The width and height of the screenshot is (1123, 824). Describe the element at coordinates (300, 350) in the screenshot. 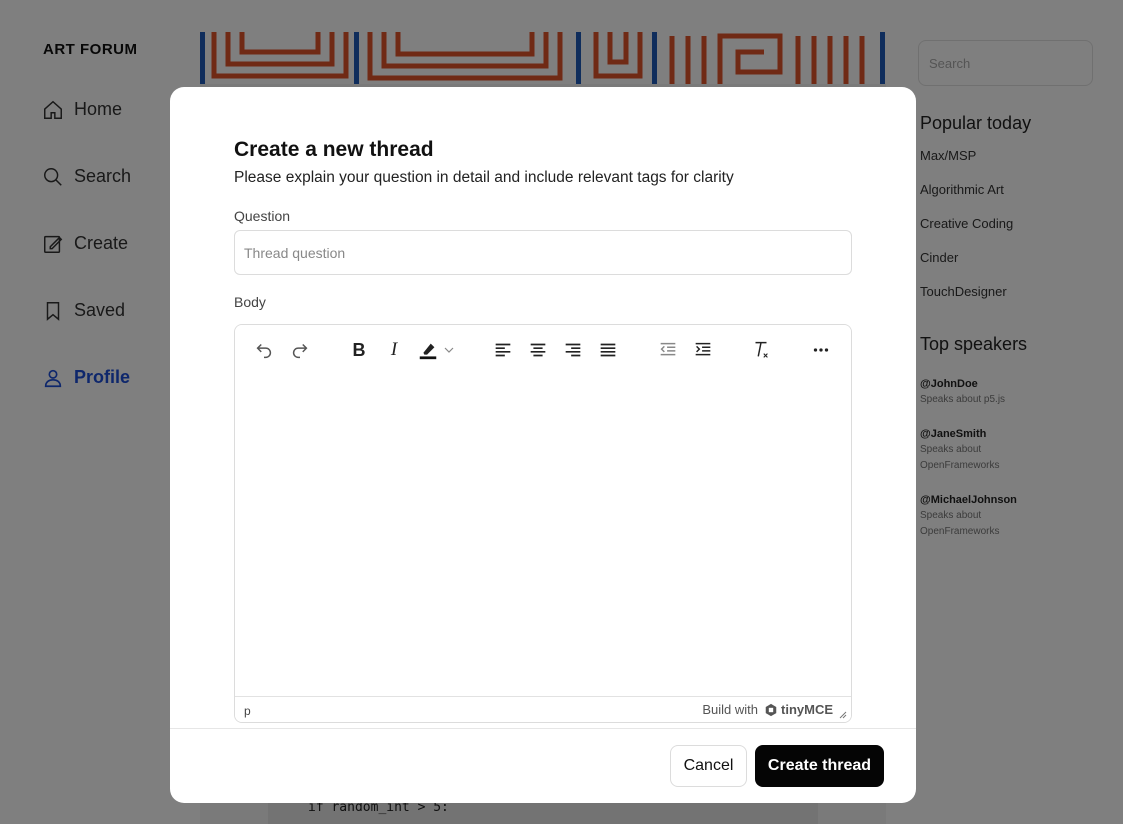

I see `redo-icon` at that location.